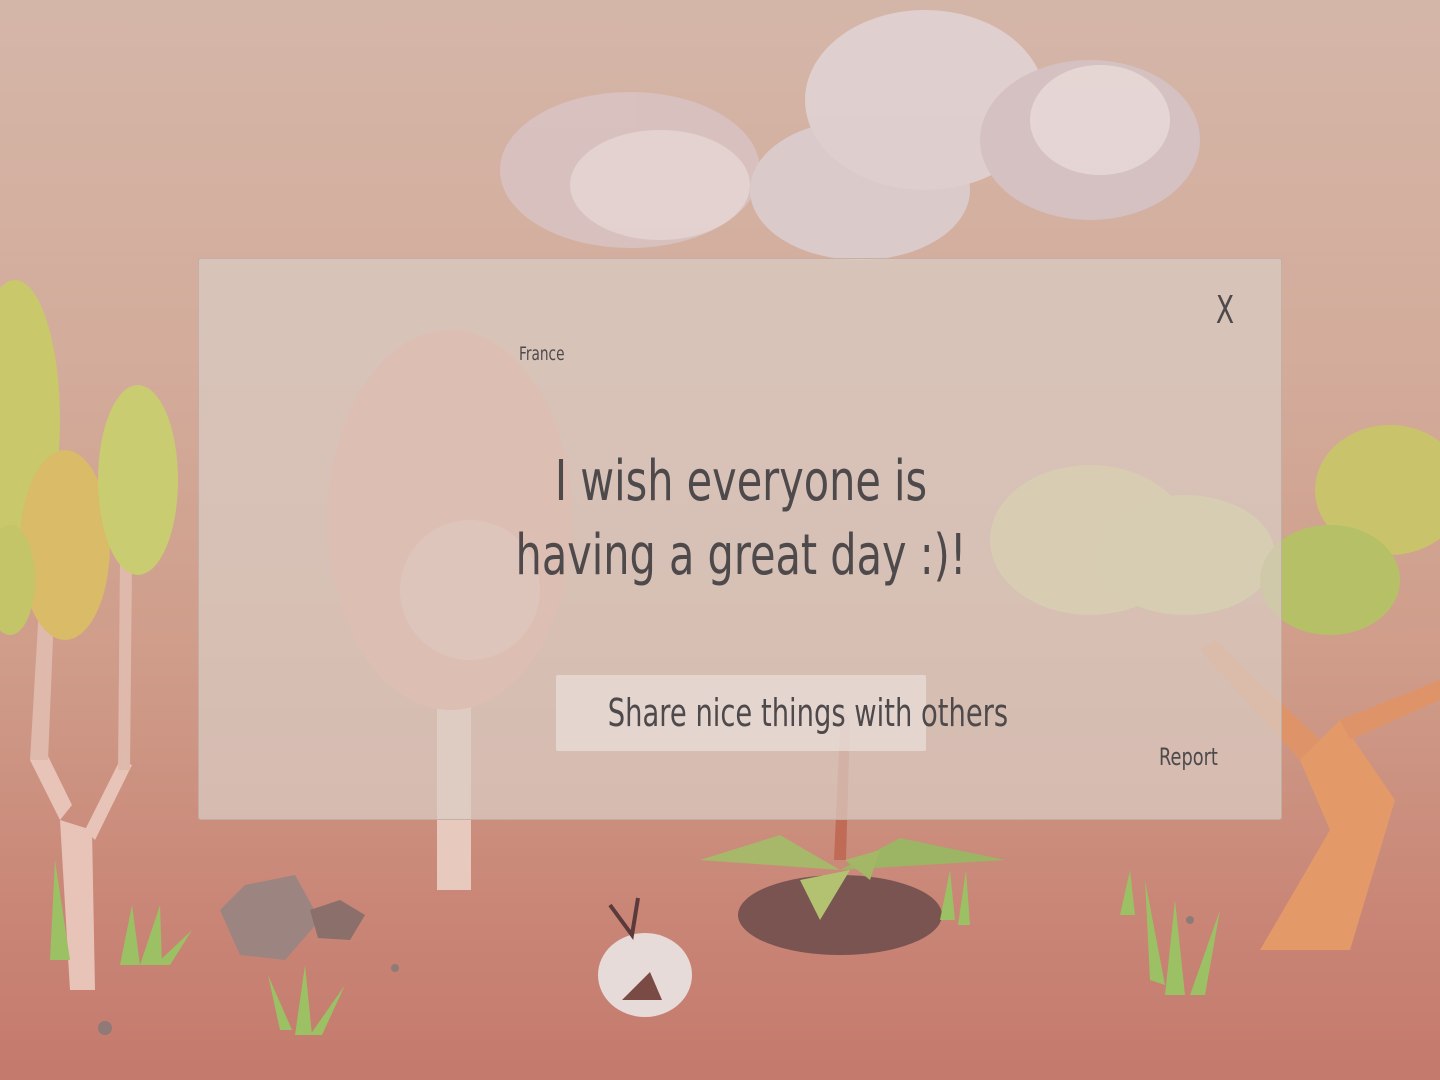 This screenshot has height=1080, width=1440. What do you see at coordinates (542, 354) in the screenshot?
I see `message-origin-country: France` at bounding box center [542, 354].